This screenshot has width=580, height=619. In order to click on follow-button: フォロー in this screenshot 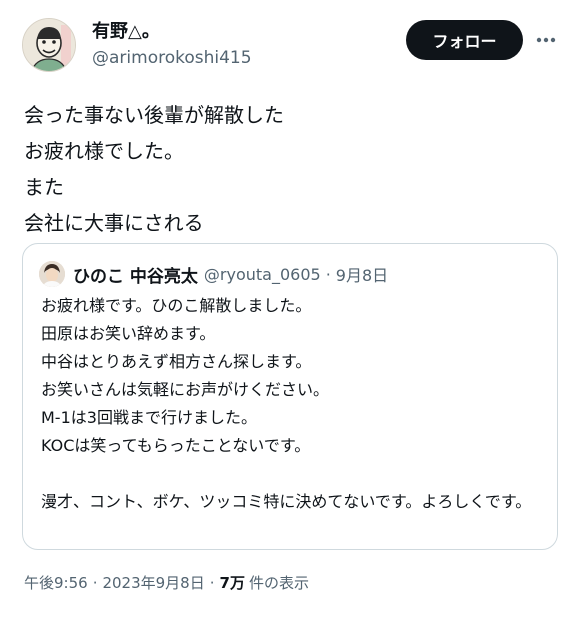, I will do `click(464, 40)`.